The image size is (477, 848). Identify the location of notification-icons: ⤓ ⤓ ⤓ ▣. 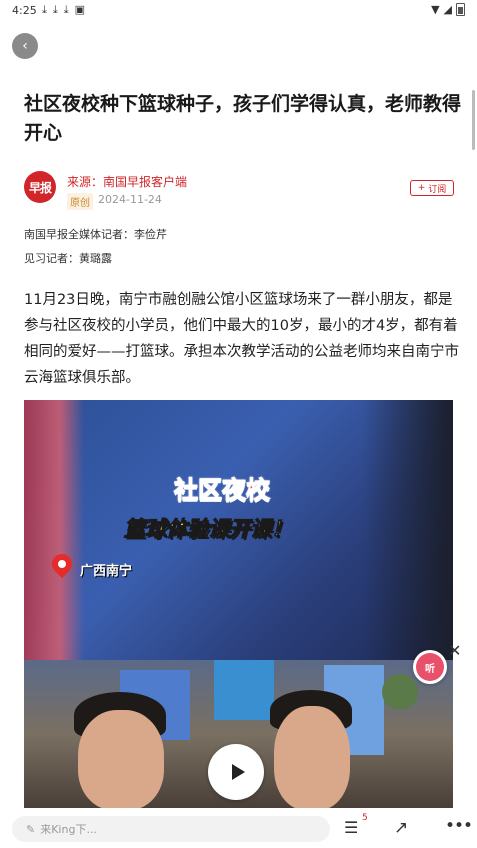
(63, 10).